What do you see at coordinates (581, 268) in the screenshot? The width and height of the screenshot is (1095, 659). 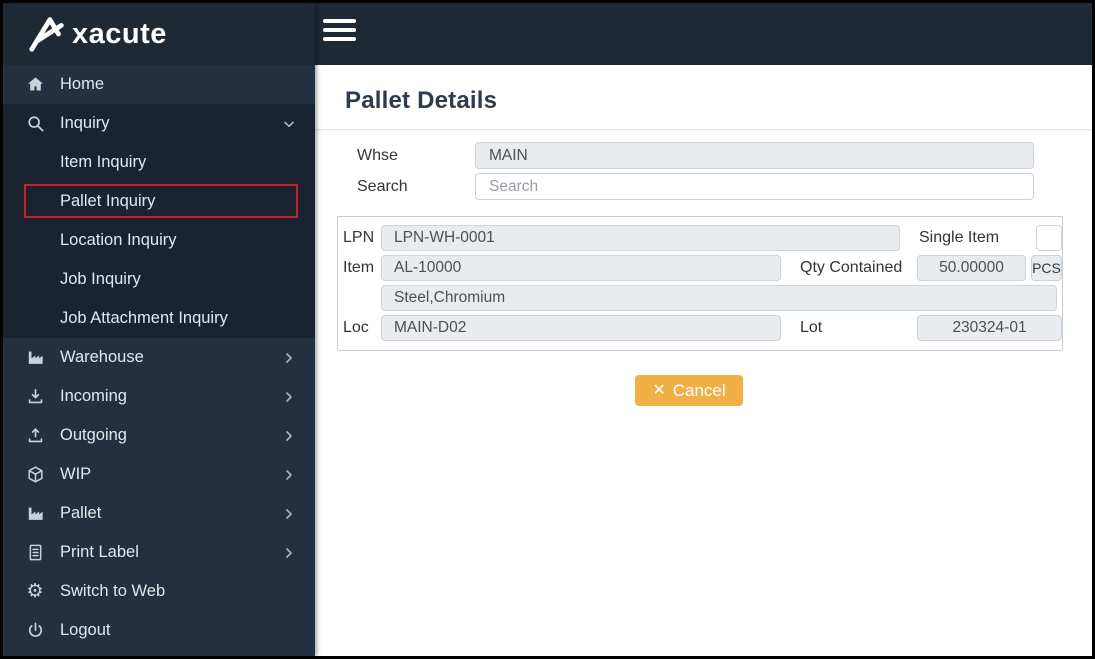 I see `item-field` at bounding box center [581, 268].